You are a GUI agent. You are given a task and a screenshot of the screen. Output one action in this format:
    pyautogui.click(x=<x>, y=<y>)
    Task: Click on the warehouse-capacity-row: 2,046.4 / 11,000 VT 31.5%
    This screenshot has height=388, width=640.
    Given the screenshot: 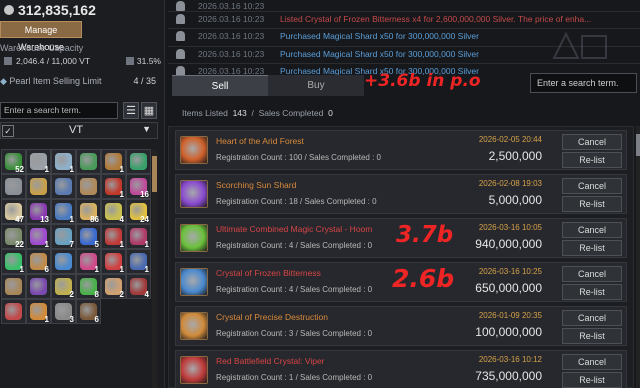 What is the action you would take?
    pyautogui.click(x=82, y=62)
    